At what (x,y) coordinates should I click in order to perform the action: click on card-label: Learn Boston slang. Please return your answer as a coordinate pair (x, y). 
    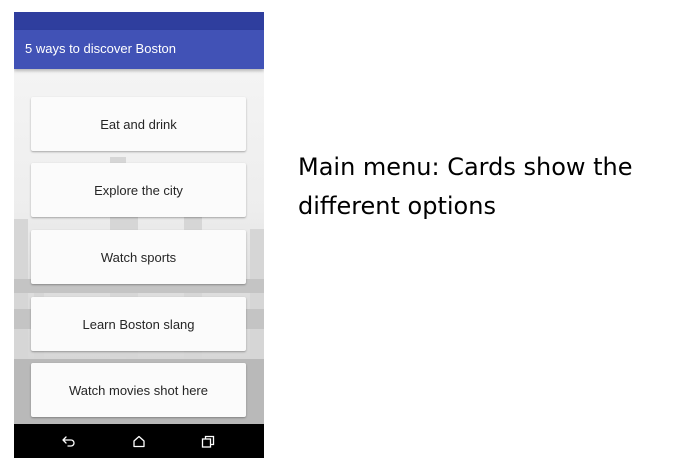
    Looking at the image, I should click on (138, 324).